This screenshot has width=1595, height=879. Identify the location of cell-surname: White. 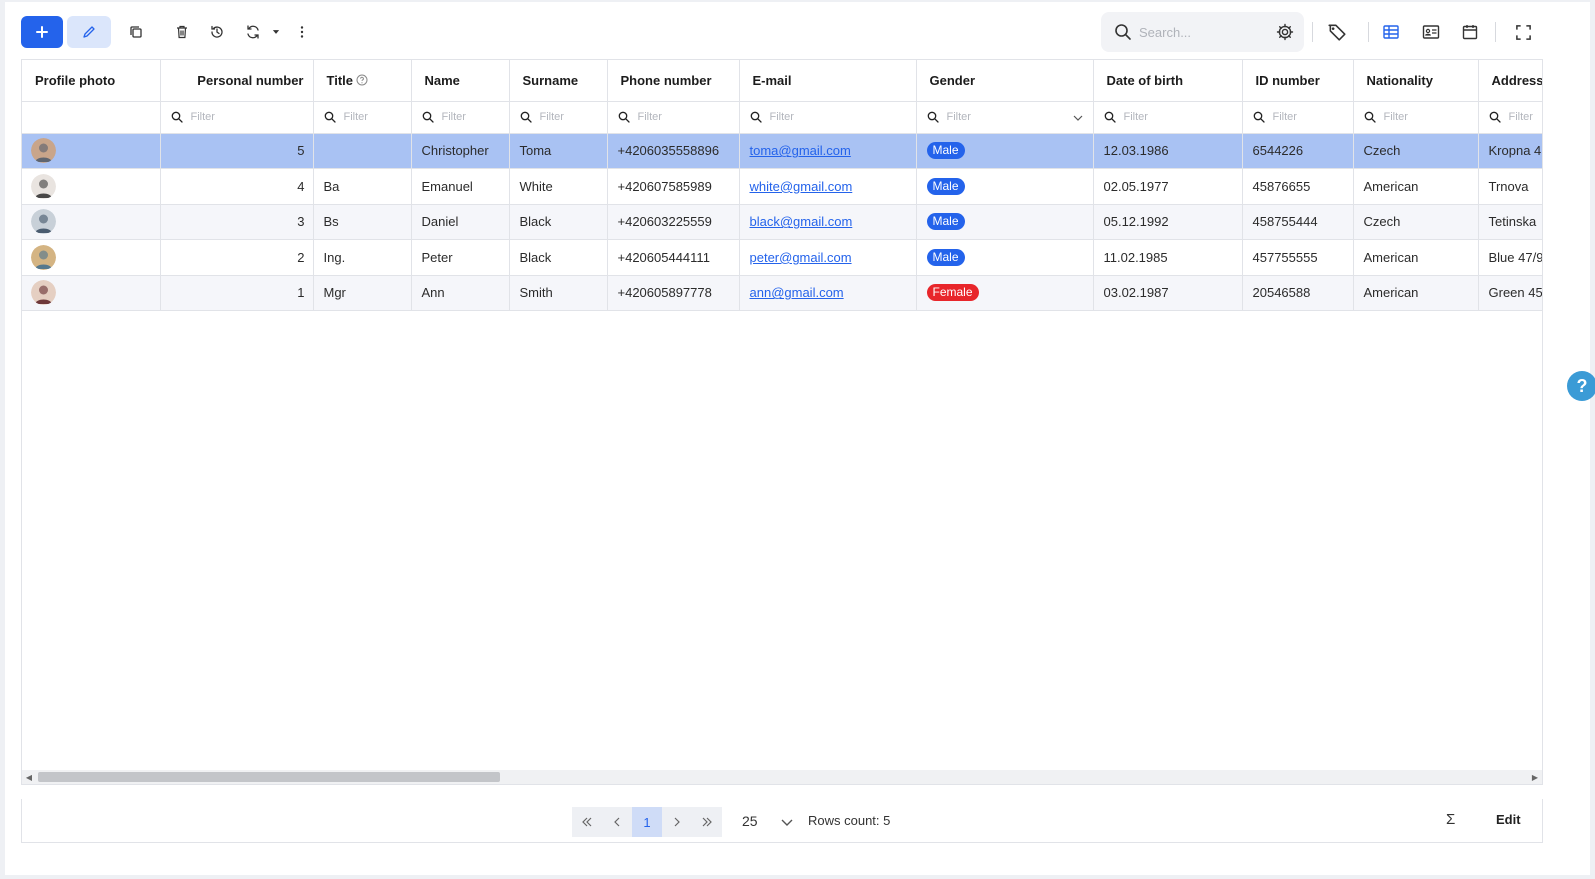
(558, 186).